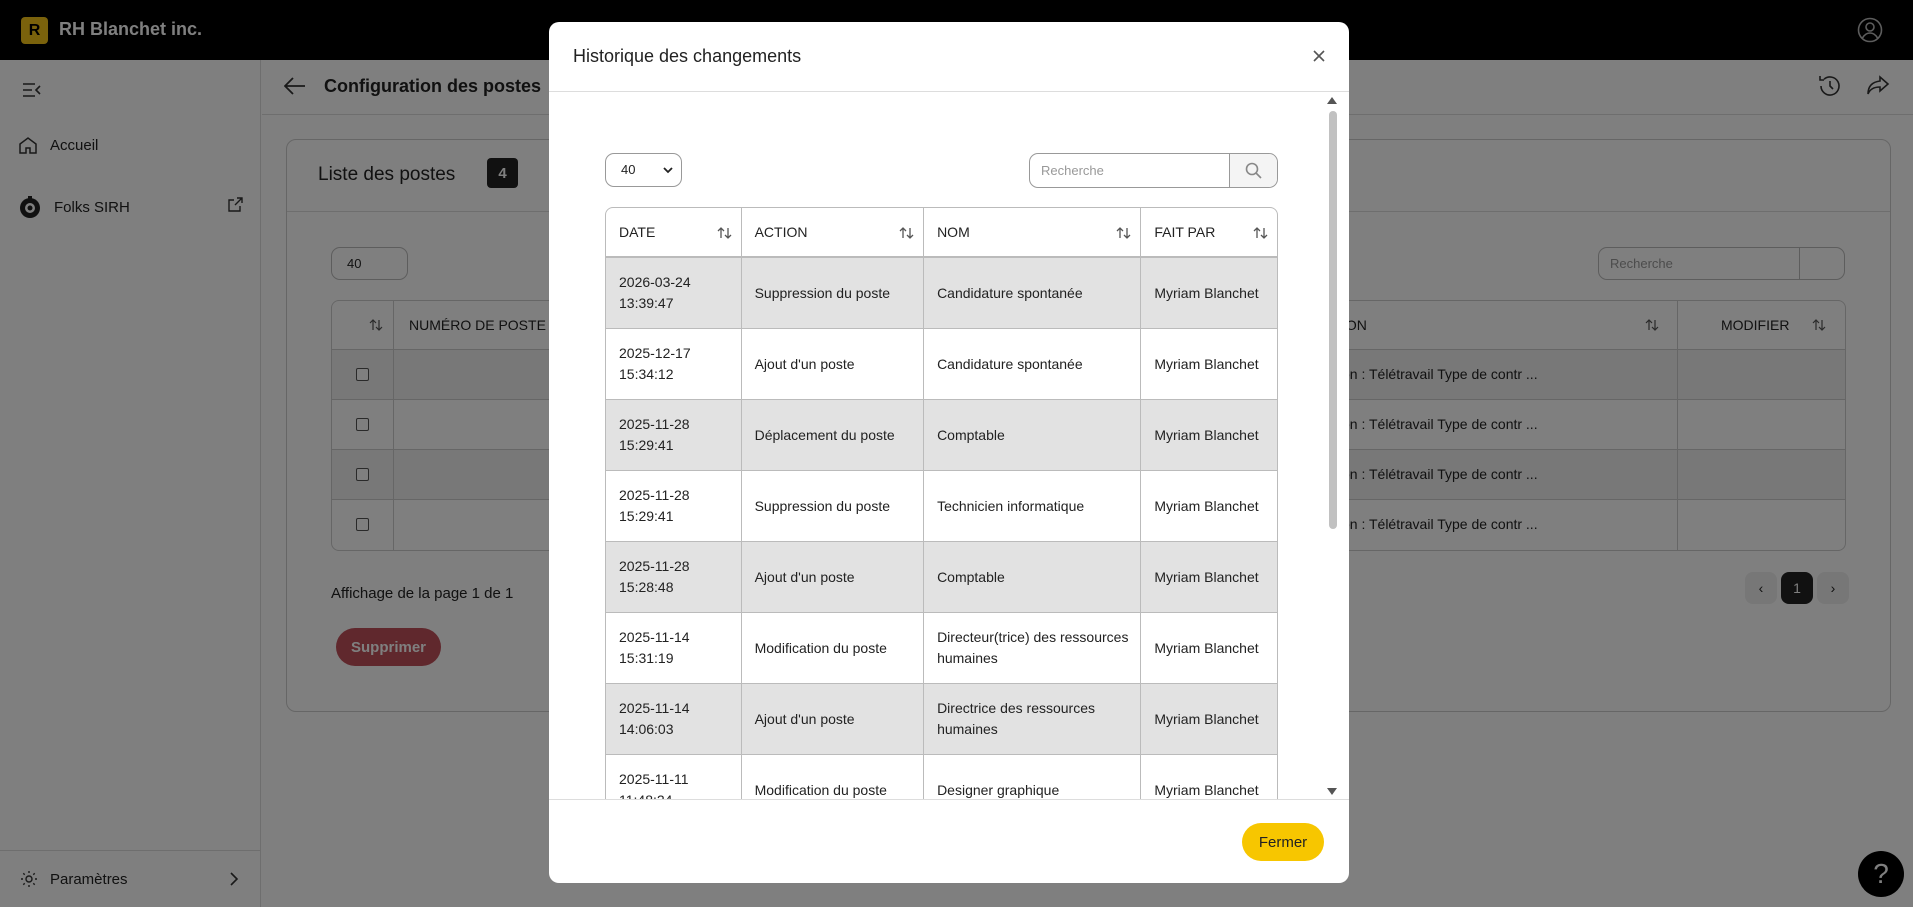  Describe the element at coordinates (1185, 232) in the screenshot. I see `column-label: FAIT PAR` at that location.